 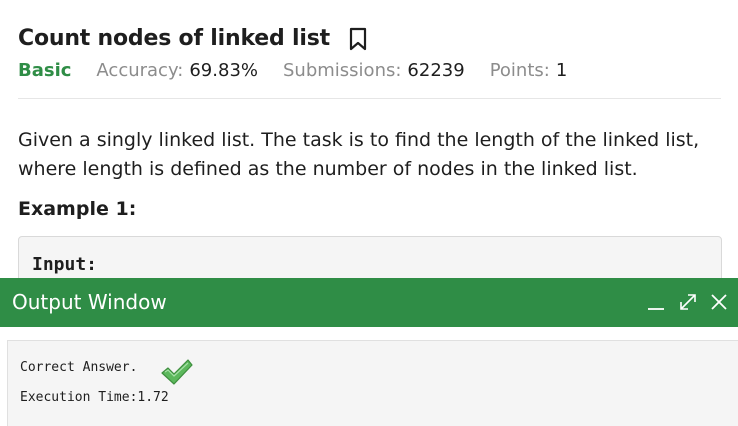 I want to click on bookmark-icon, so click(x=358, y=39).